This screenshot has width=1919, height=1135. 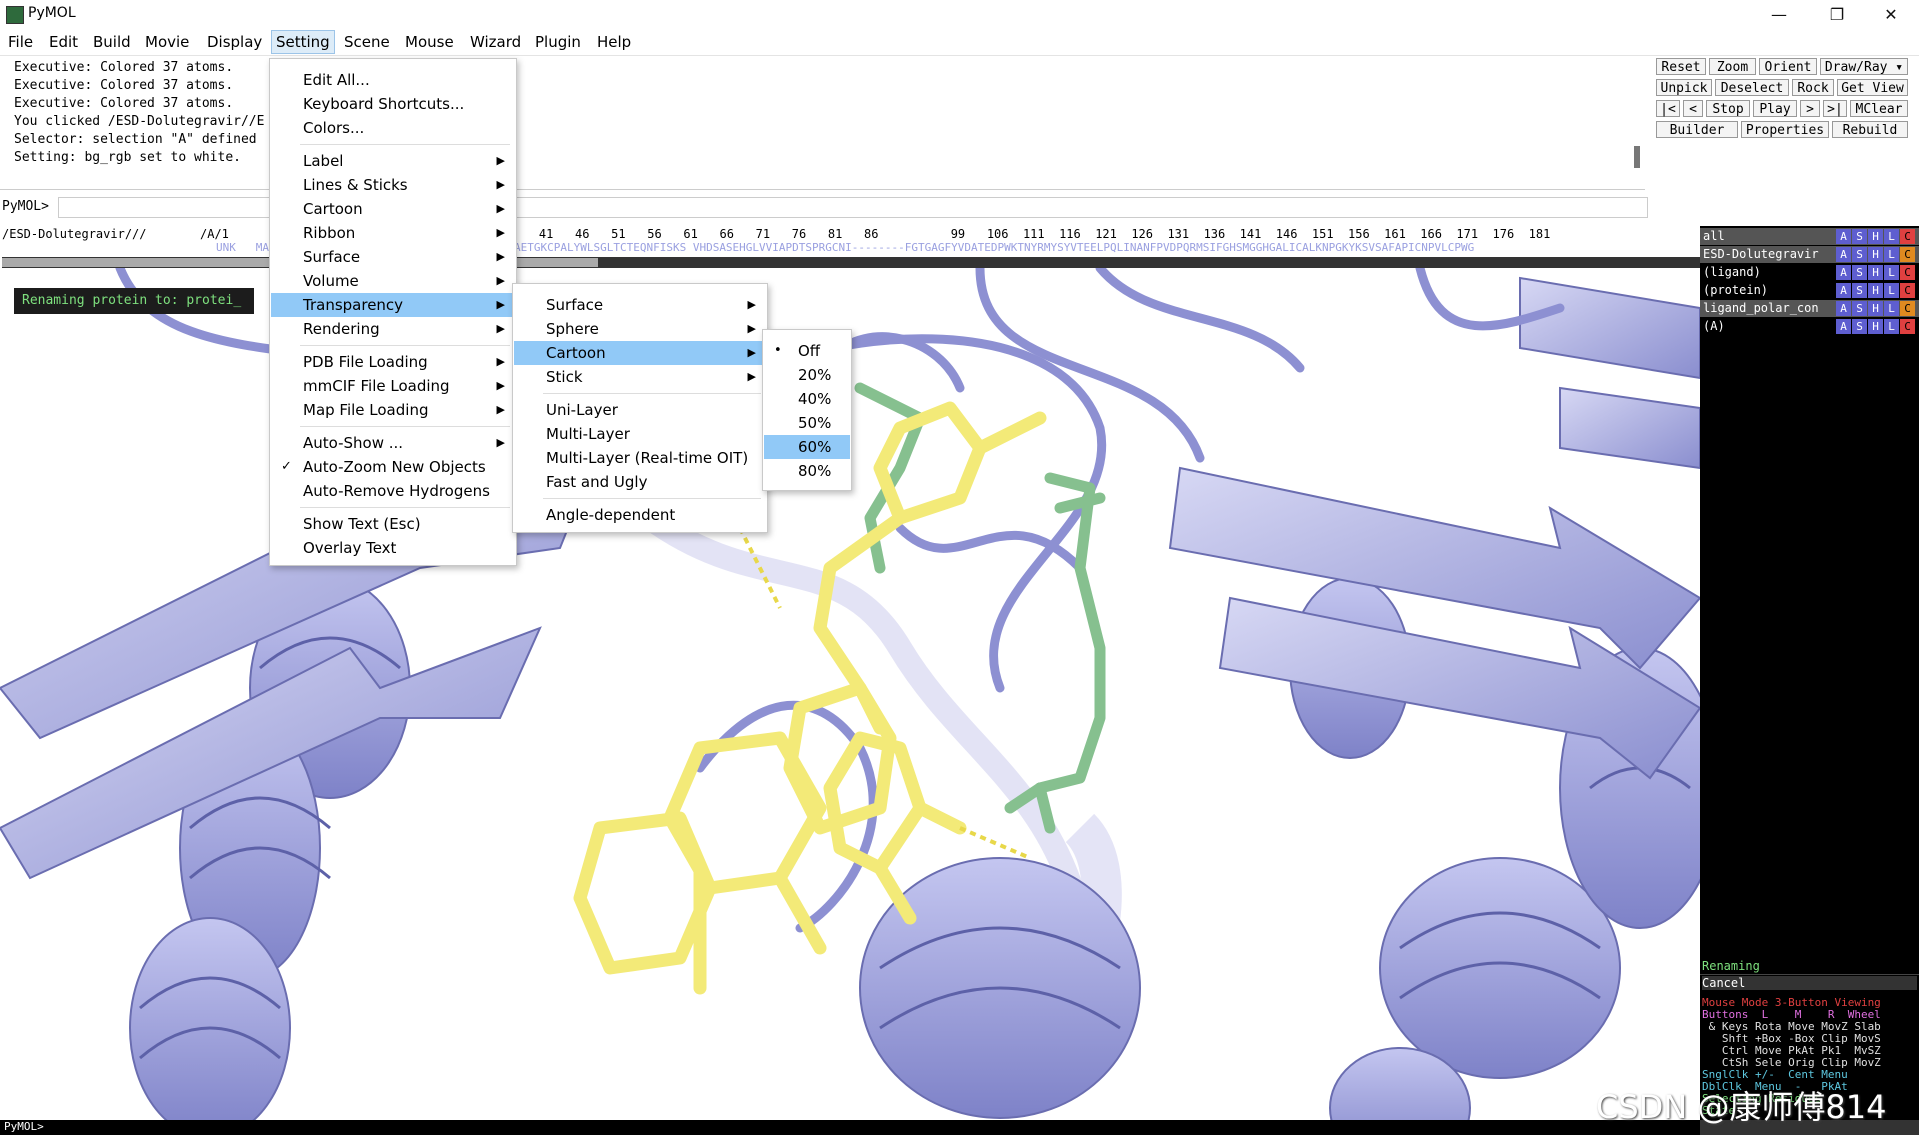 What do you see at coordinates (63, 42) in the screenshot?
I see `menu-edit: Edit` at bounding box center [63, 42].